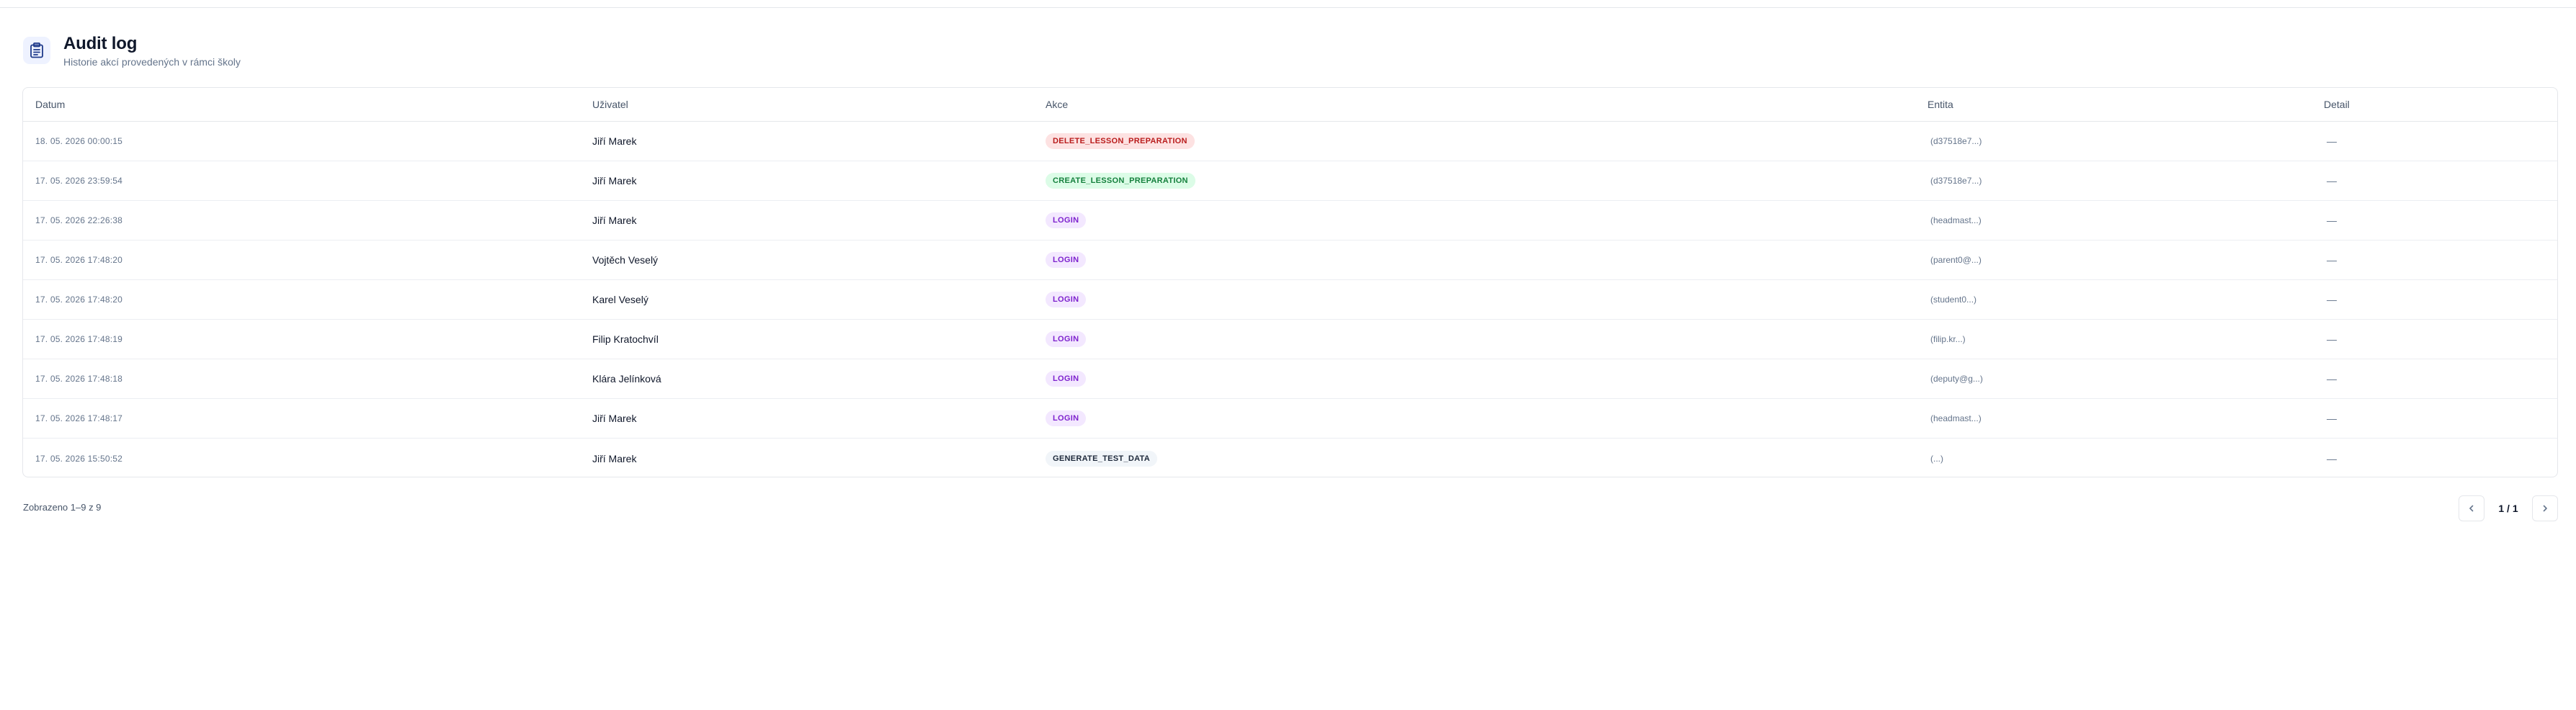 This screenshot has height=710, width=2576. I want to click on action-badge: CREATE_LESSON_PREPARATION, so click(1120, 181).